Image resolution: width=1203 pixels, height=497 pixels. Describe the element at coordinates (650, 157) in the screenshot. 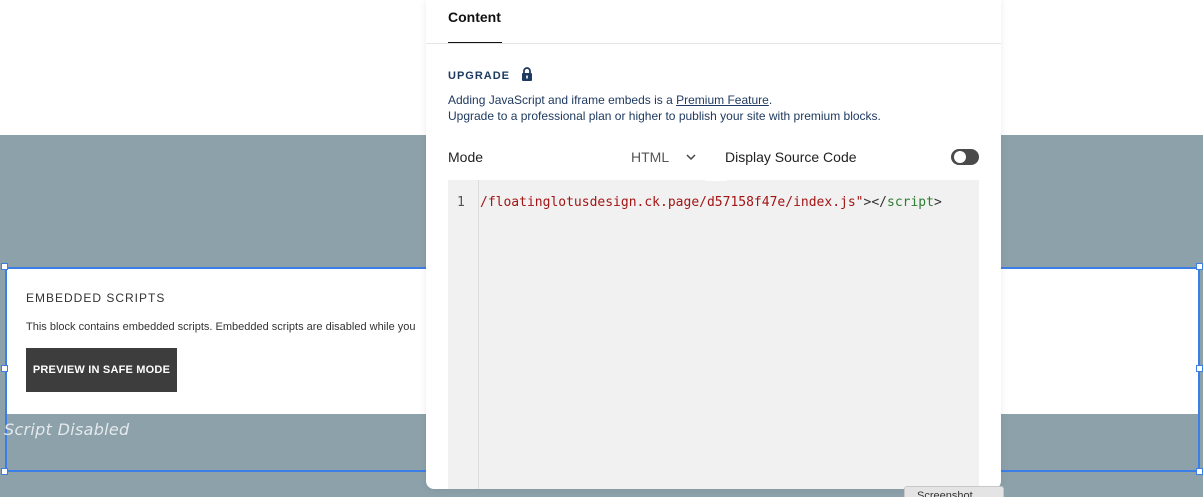

I see `mode-select: HTML` at that location.